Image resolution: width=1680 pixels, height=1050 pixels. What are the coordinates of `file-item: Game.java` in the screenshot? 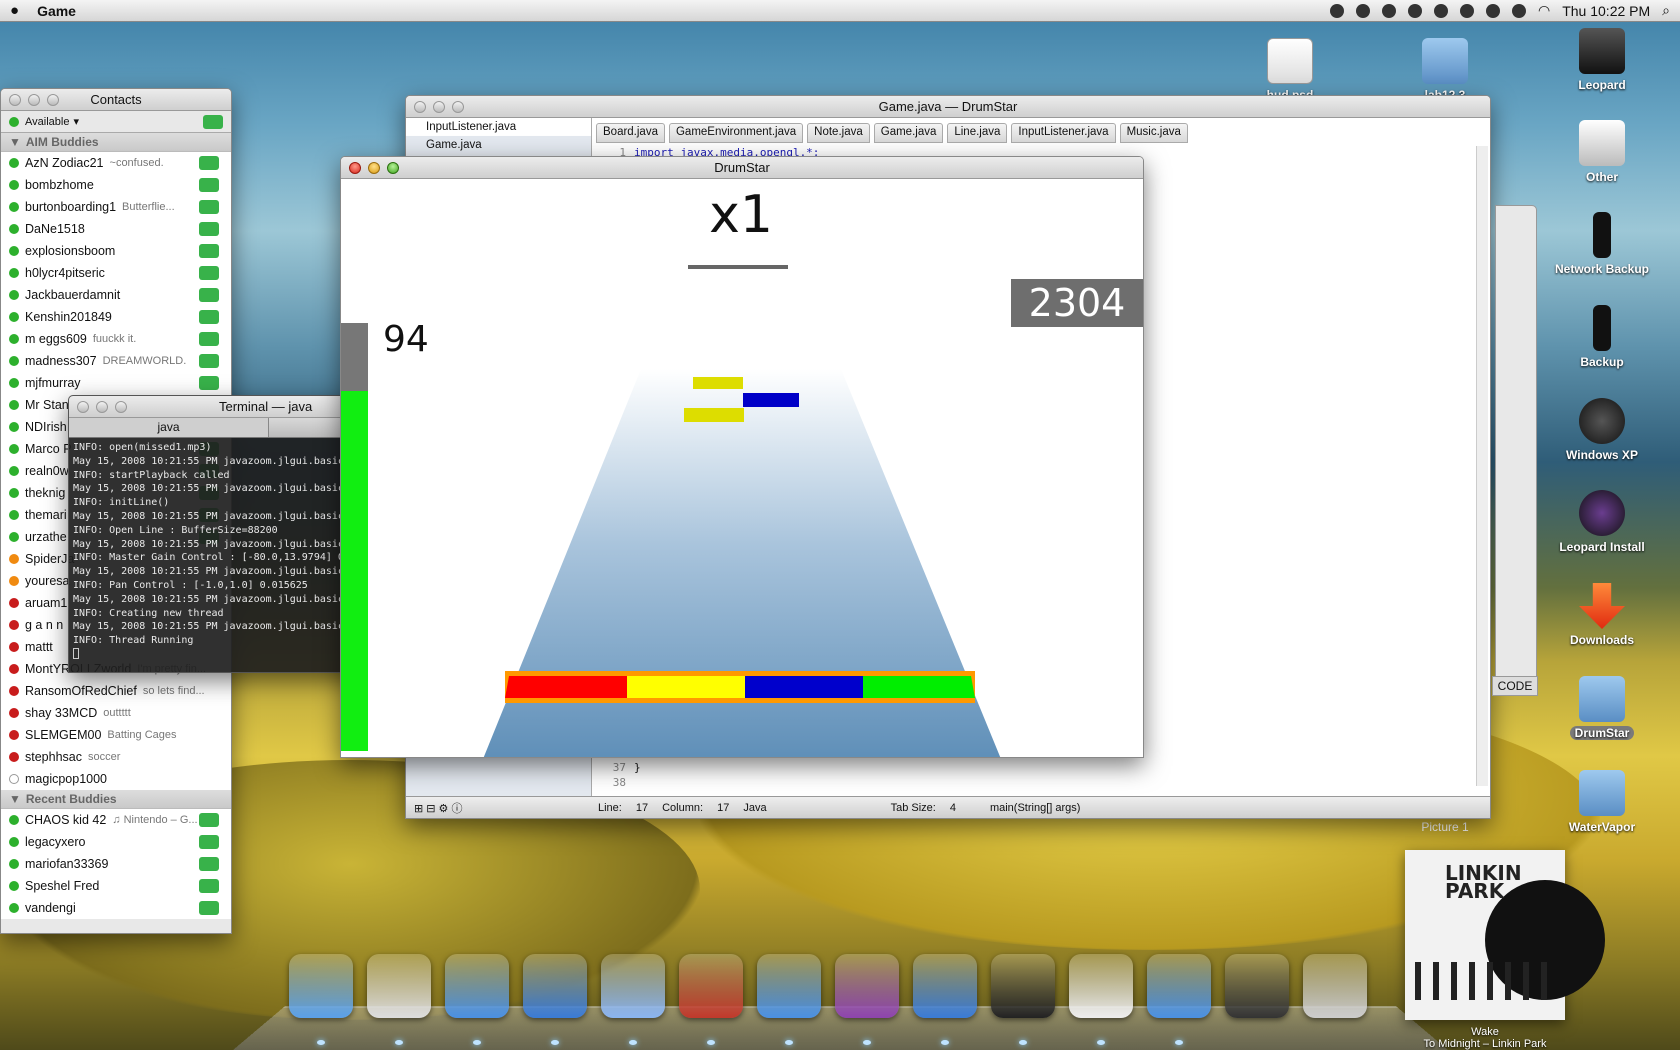 It's located at (498, 145).